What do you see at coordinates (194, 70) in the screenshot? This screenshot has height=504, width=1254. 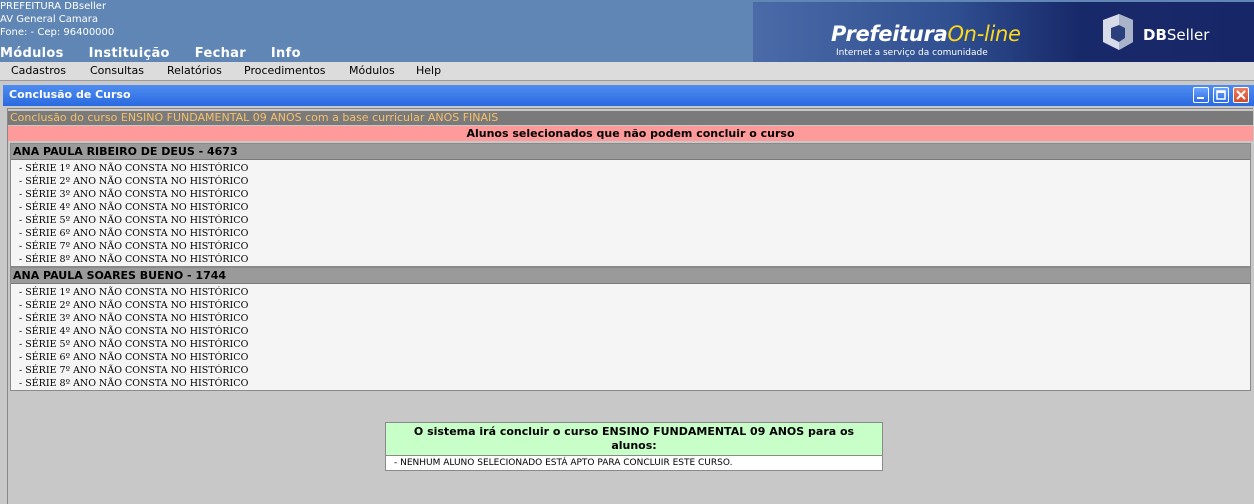 I see `menu-relatorios: Relatórios` at bounding box center [194, 70].